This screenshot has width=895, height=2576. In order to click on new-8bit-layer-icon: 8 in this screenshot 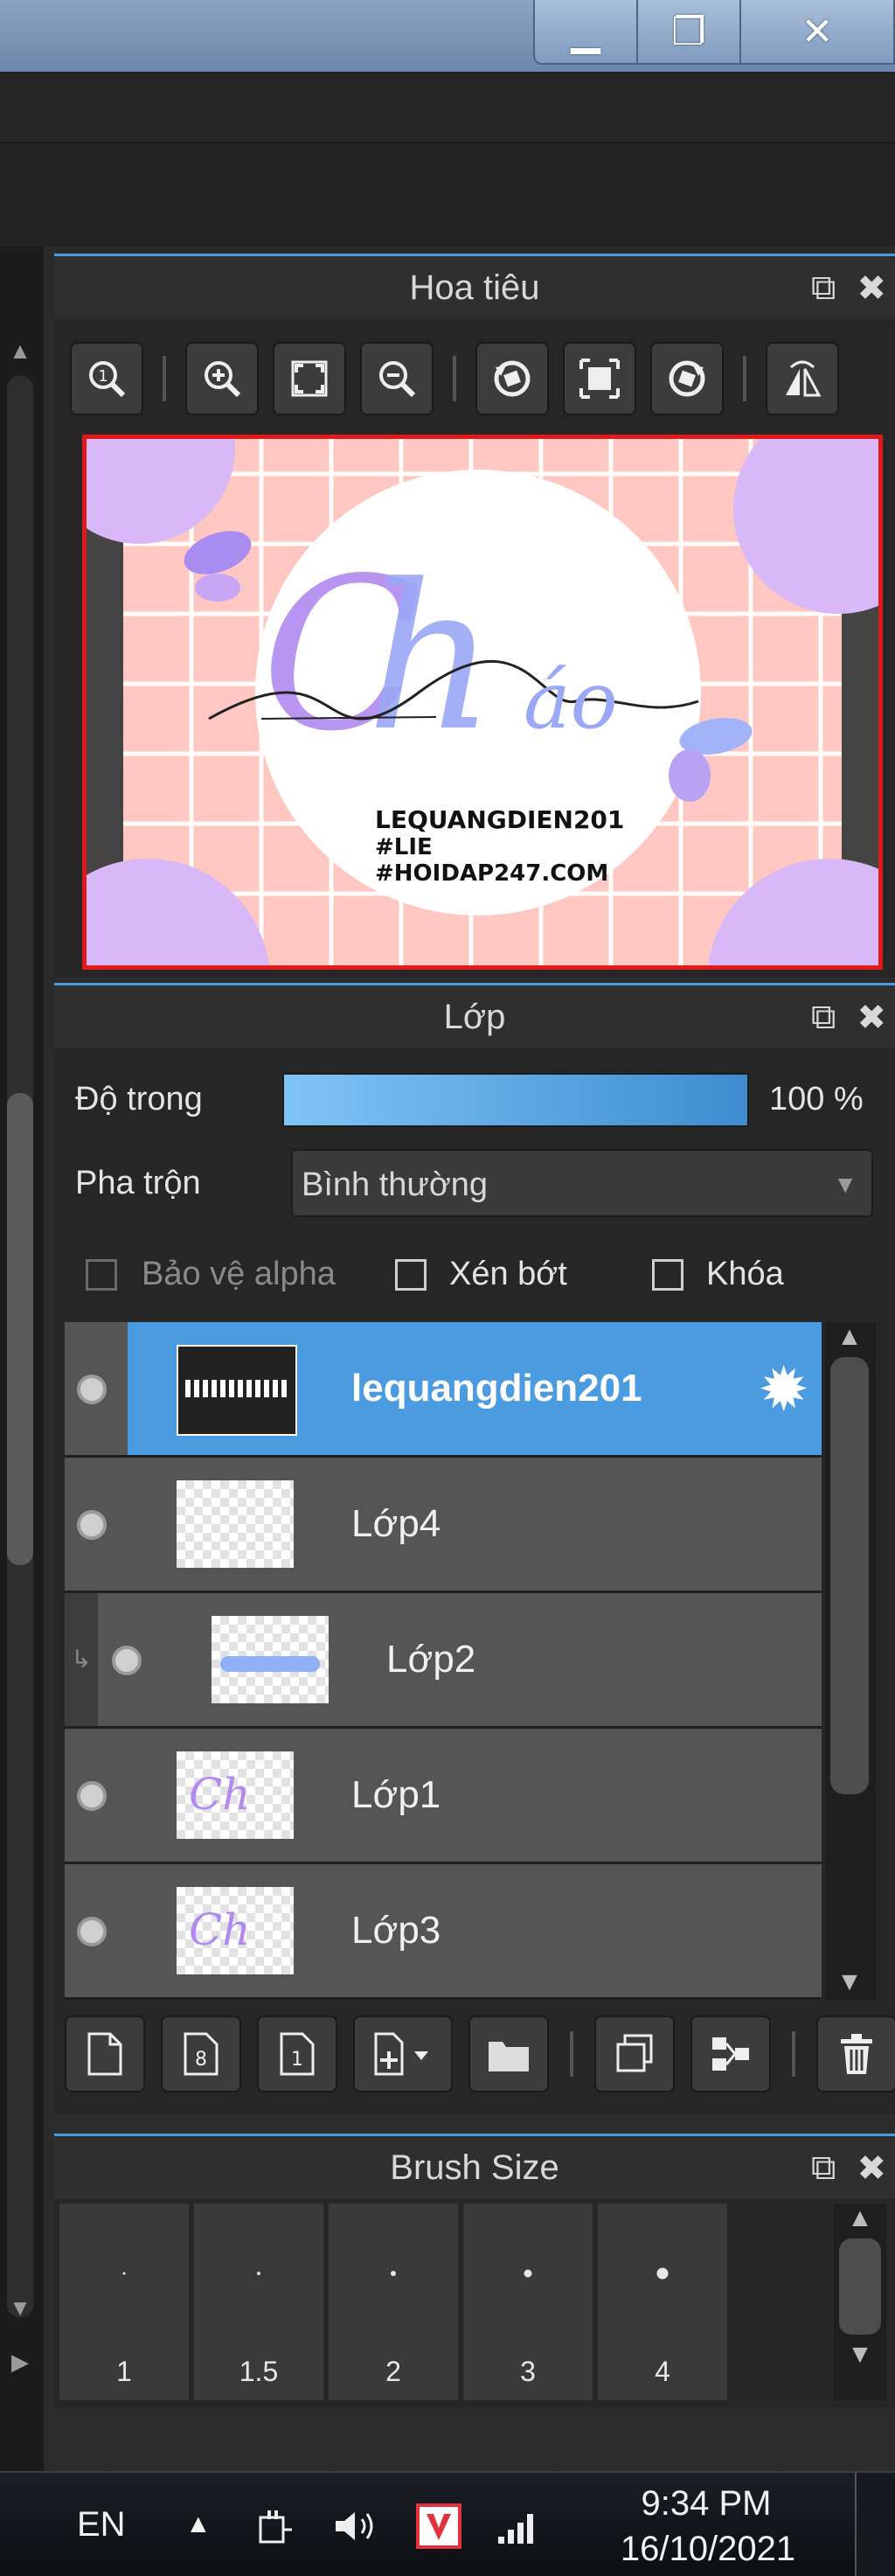, I will do `click(201, 2054)`.